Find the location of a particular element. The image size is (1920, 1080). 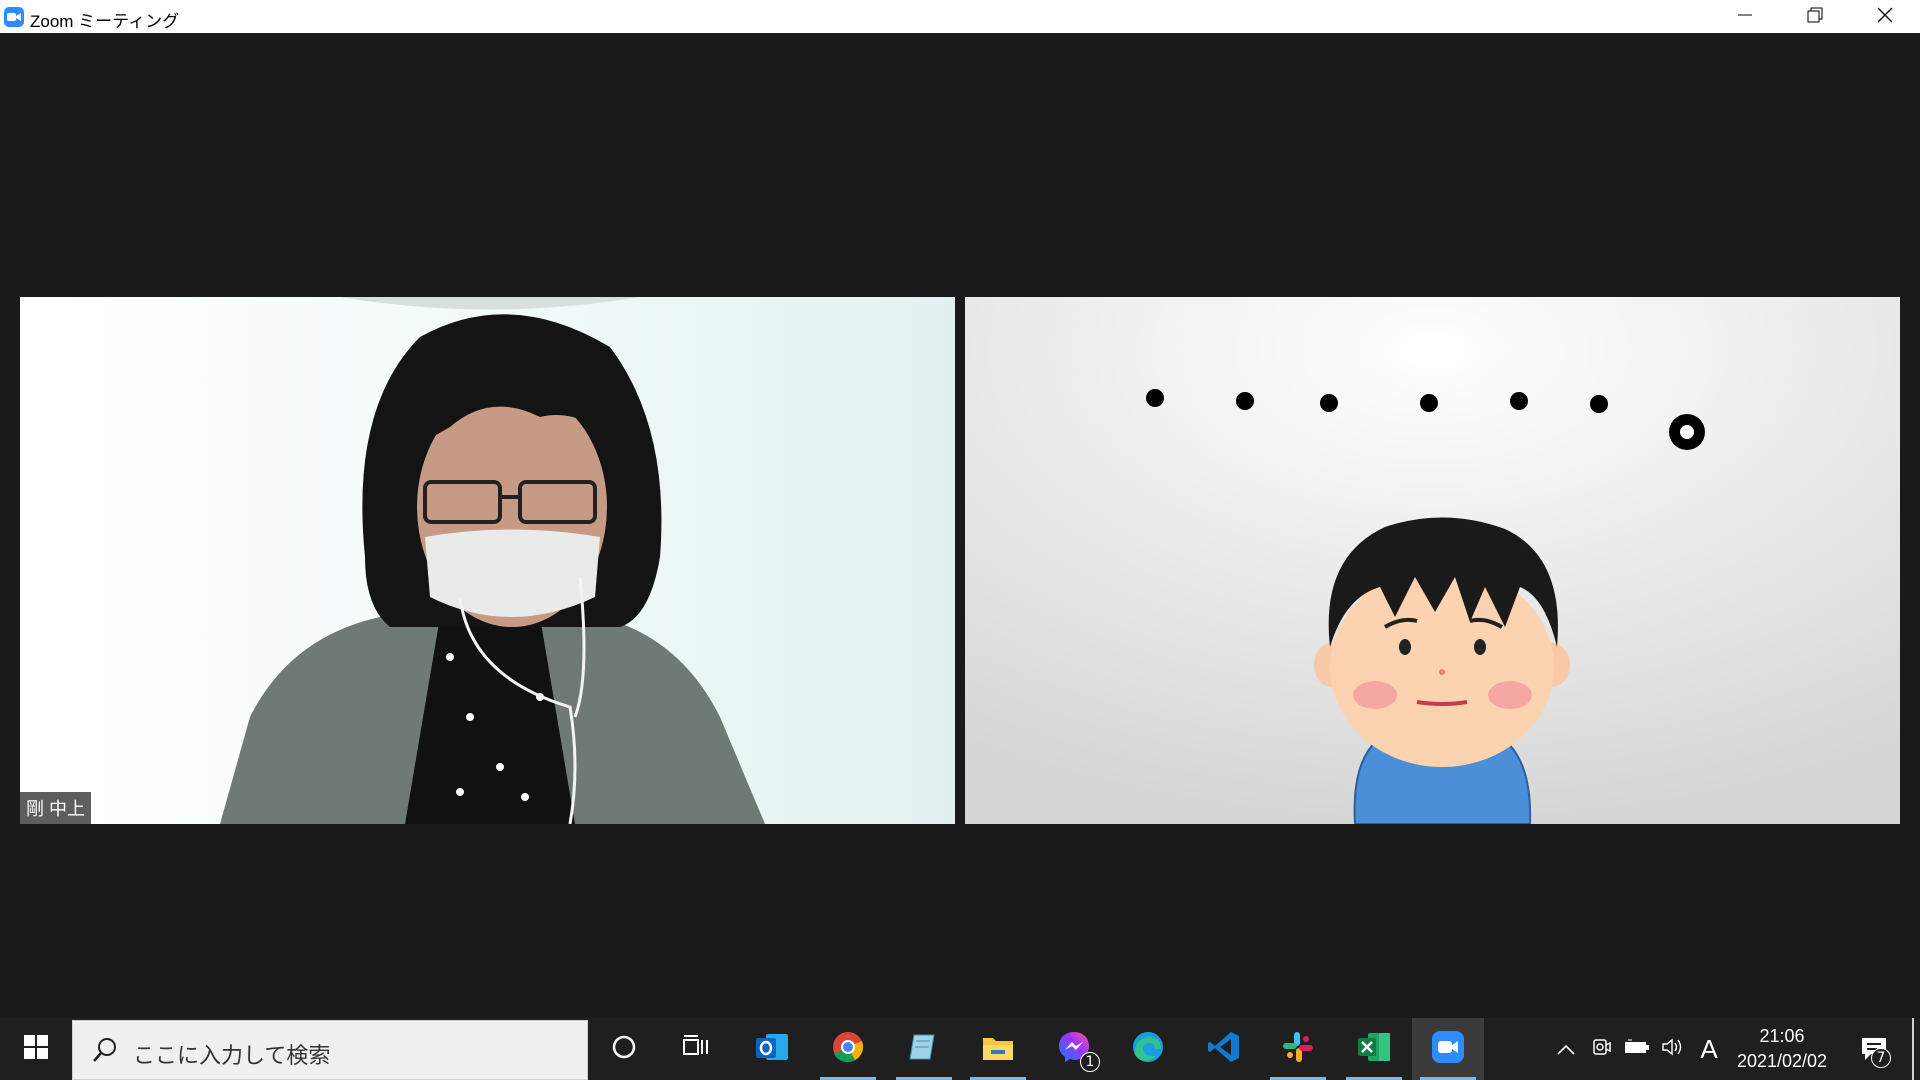

windows-taskbar: ここに入力して検索 1 A 21:06 2021/02/02 7 is located at coordinates (960, 1049).